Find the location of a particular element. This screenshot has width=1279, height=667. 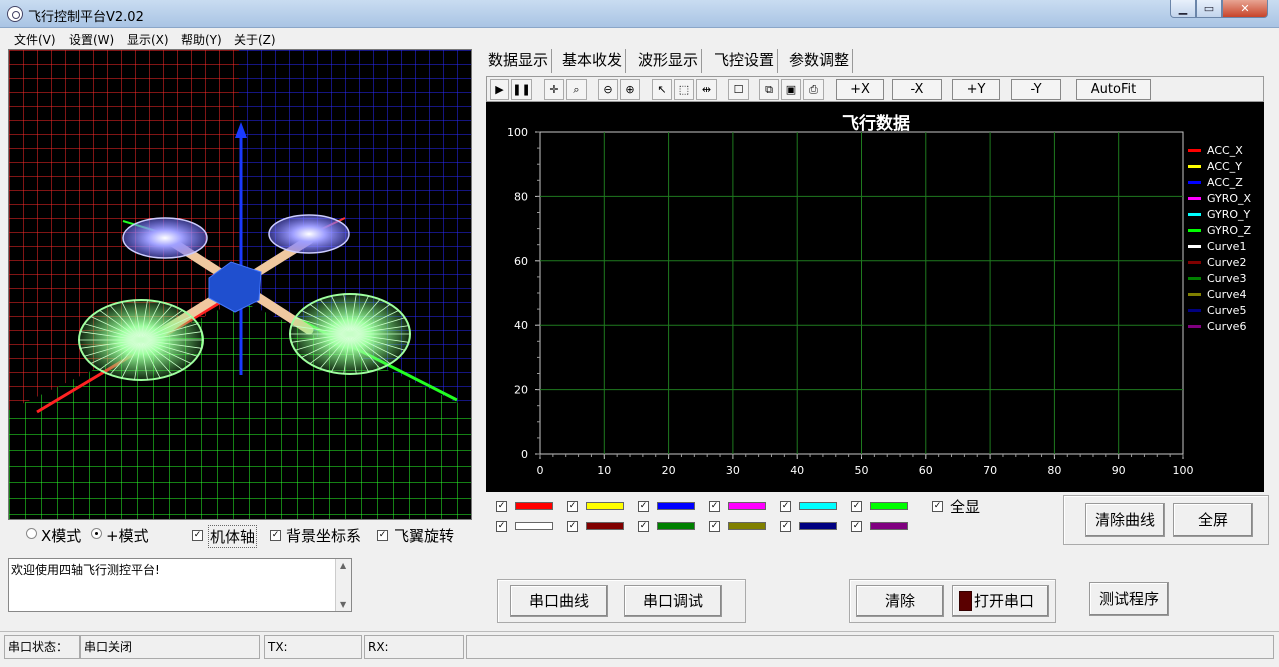

legend-entry: ACC_X is located at coordinates (1225, 150).